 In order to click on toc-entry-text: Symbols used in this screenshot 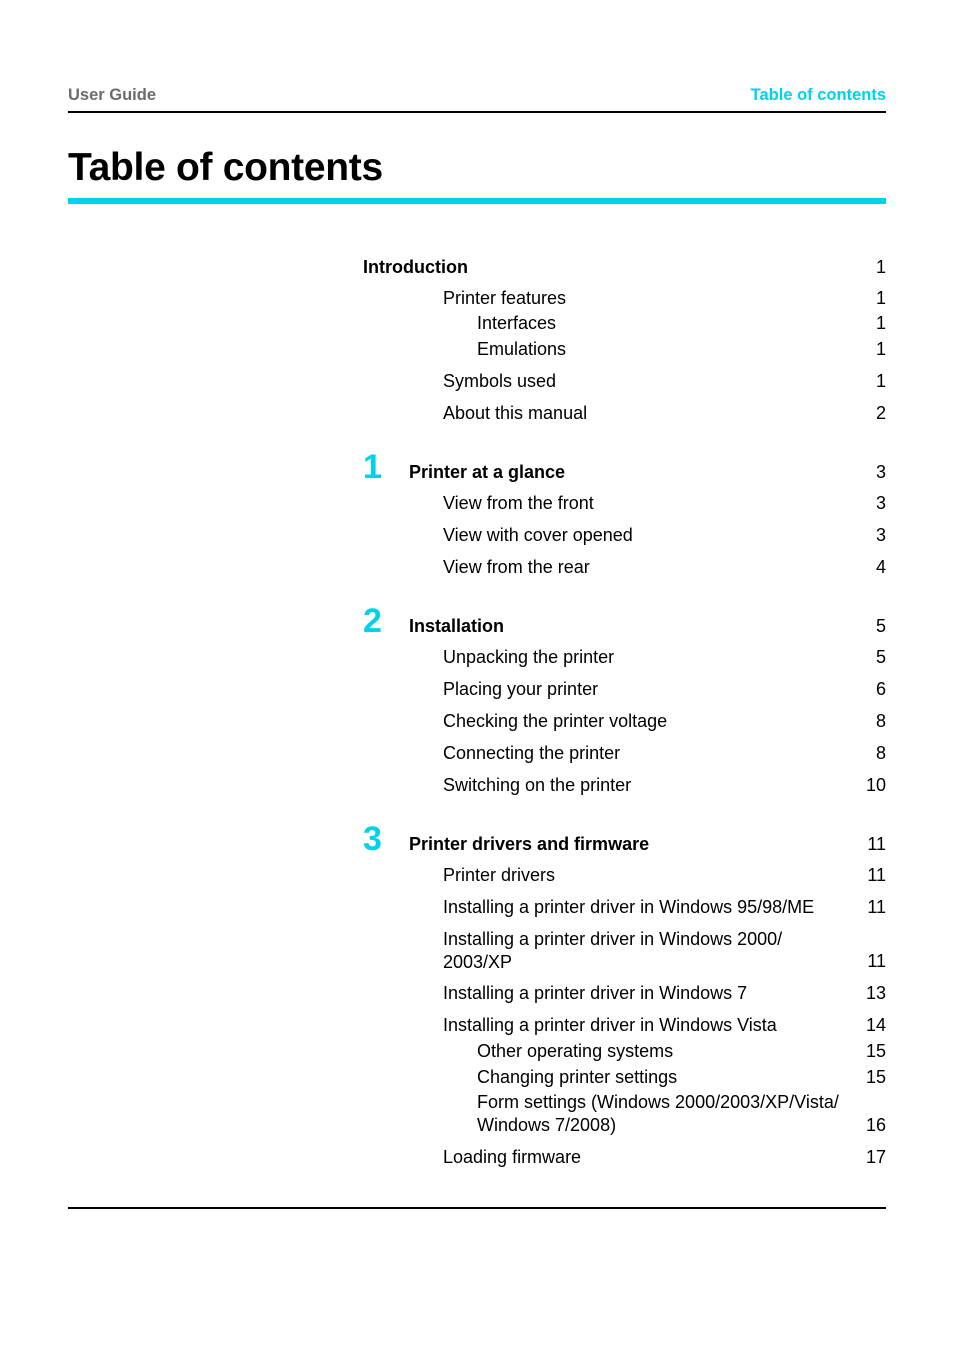, I will do `click(500, 381)`.